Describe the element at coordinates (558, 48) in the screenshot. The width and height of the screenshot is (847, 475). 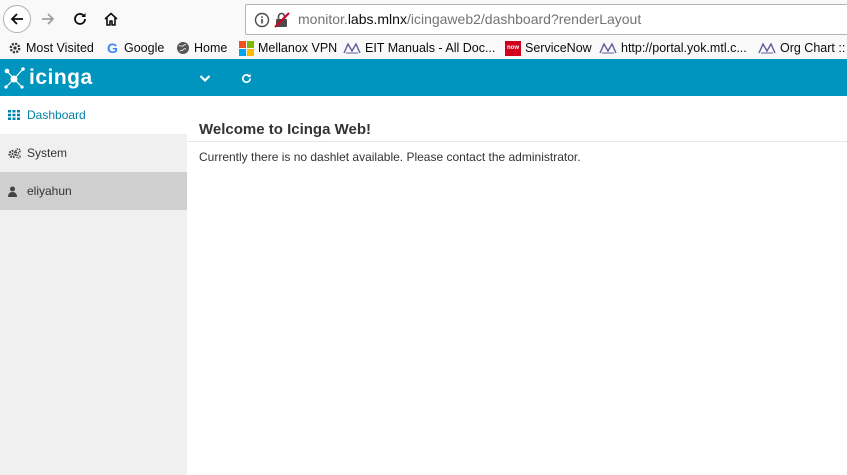
I see `bookmark-label: ServiceNow` at that location.